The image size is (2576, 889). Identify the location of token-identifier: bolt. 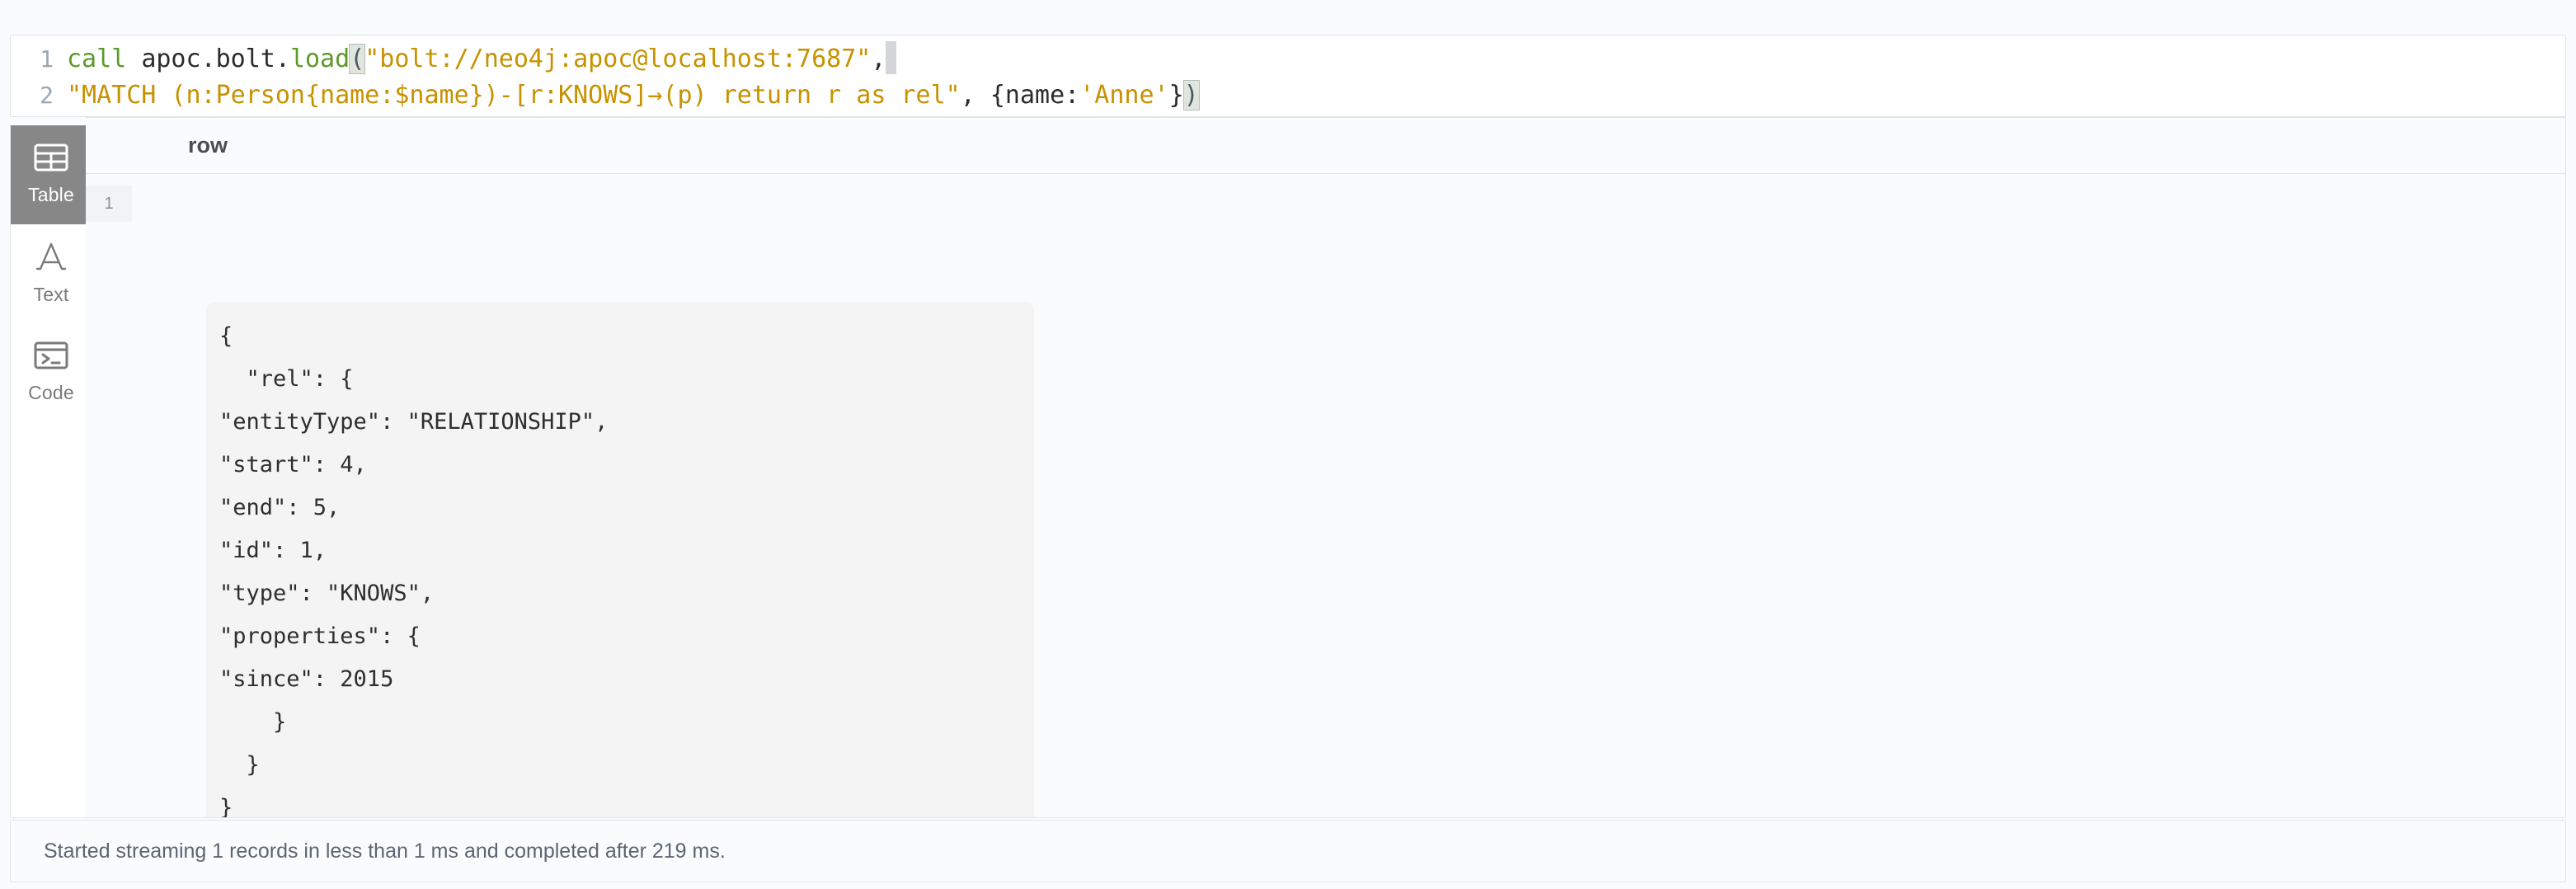
(245, 59).